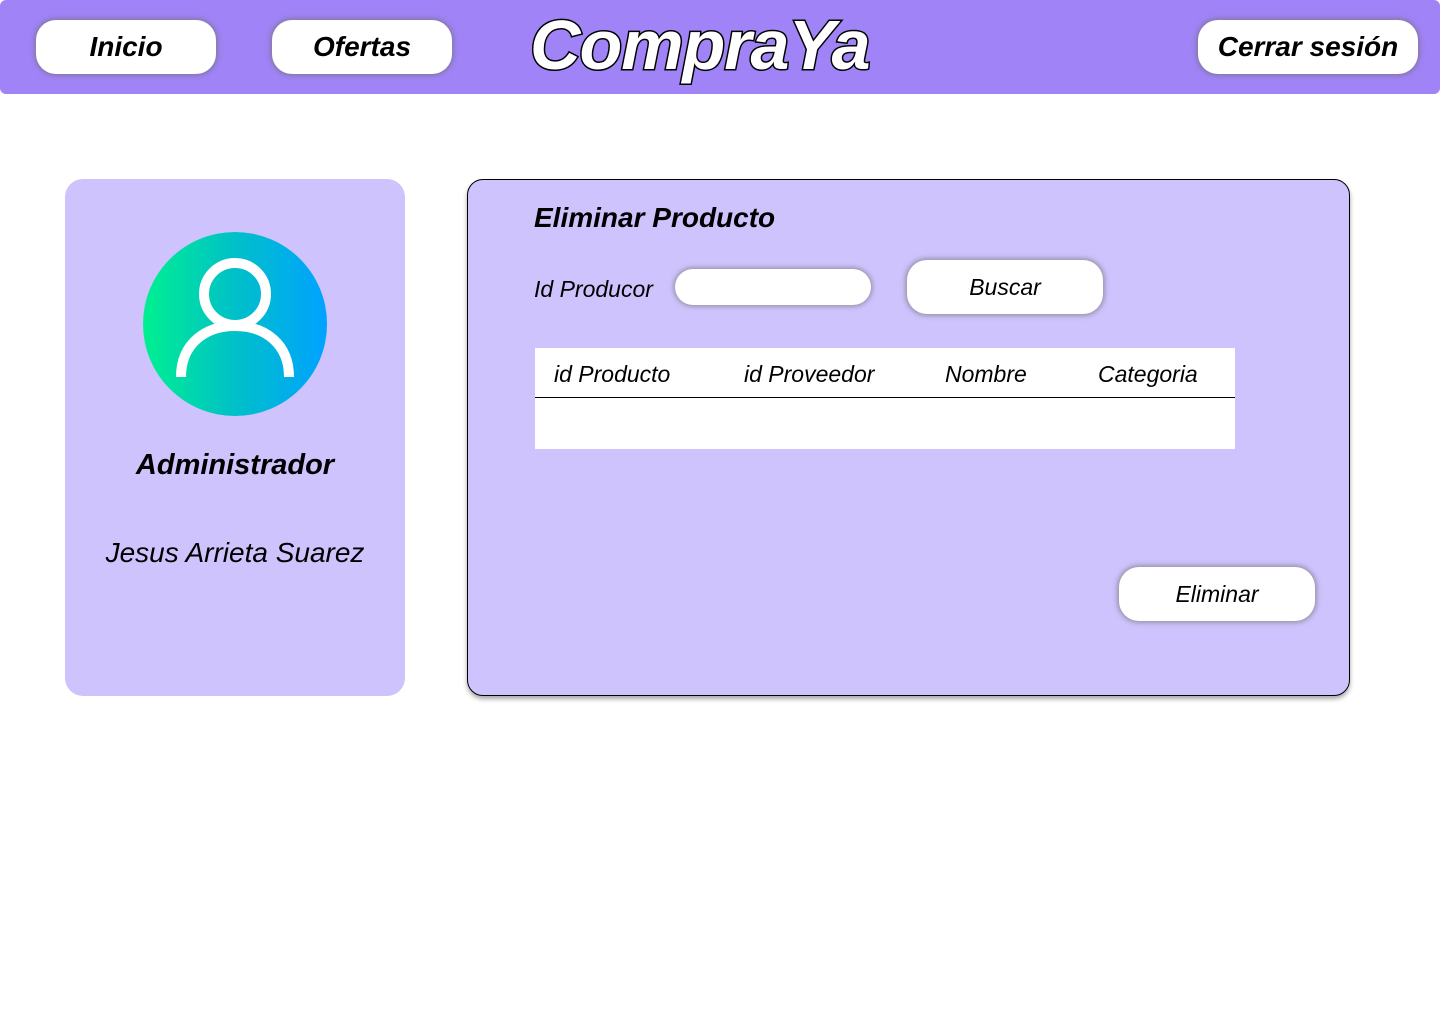 This screenshot has width=1440, height=1024. What do you see at coordinates (235, 465) in the screenshot?
I see `user-role: Administrador` at bounding box center [235, 465].